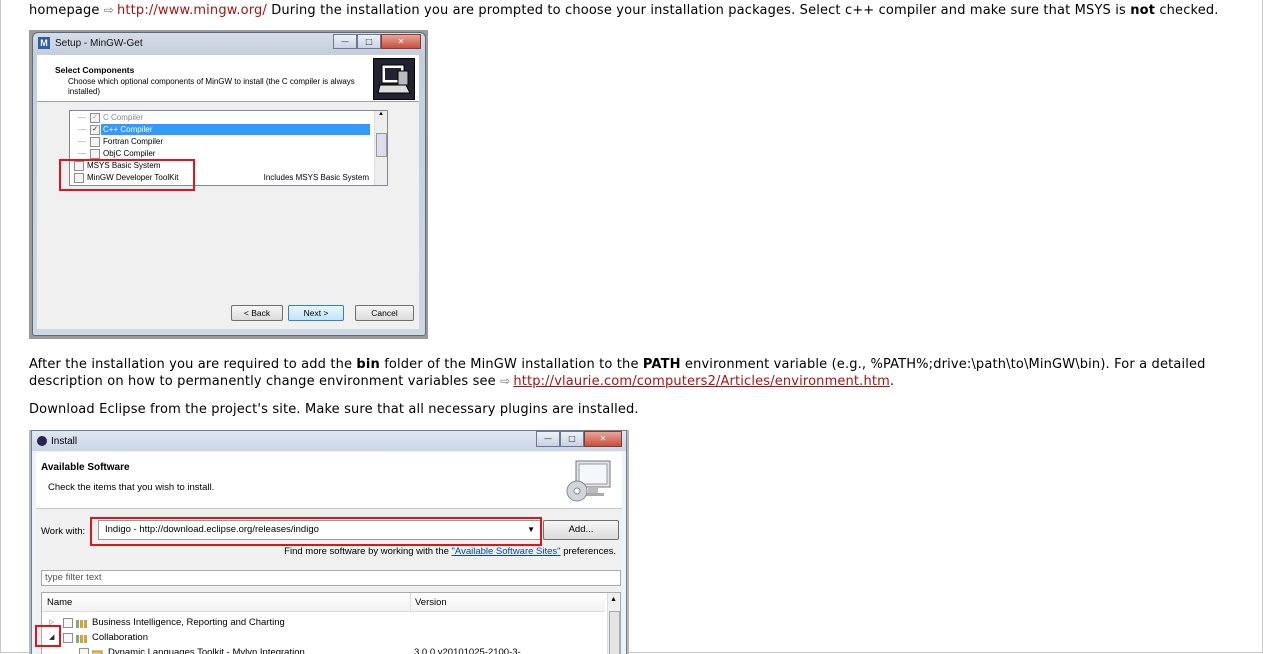 The image size is (1263, 654). I want to click on component-objc-compiler: — ObjC Compiler, so click(221, 153).